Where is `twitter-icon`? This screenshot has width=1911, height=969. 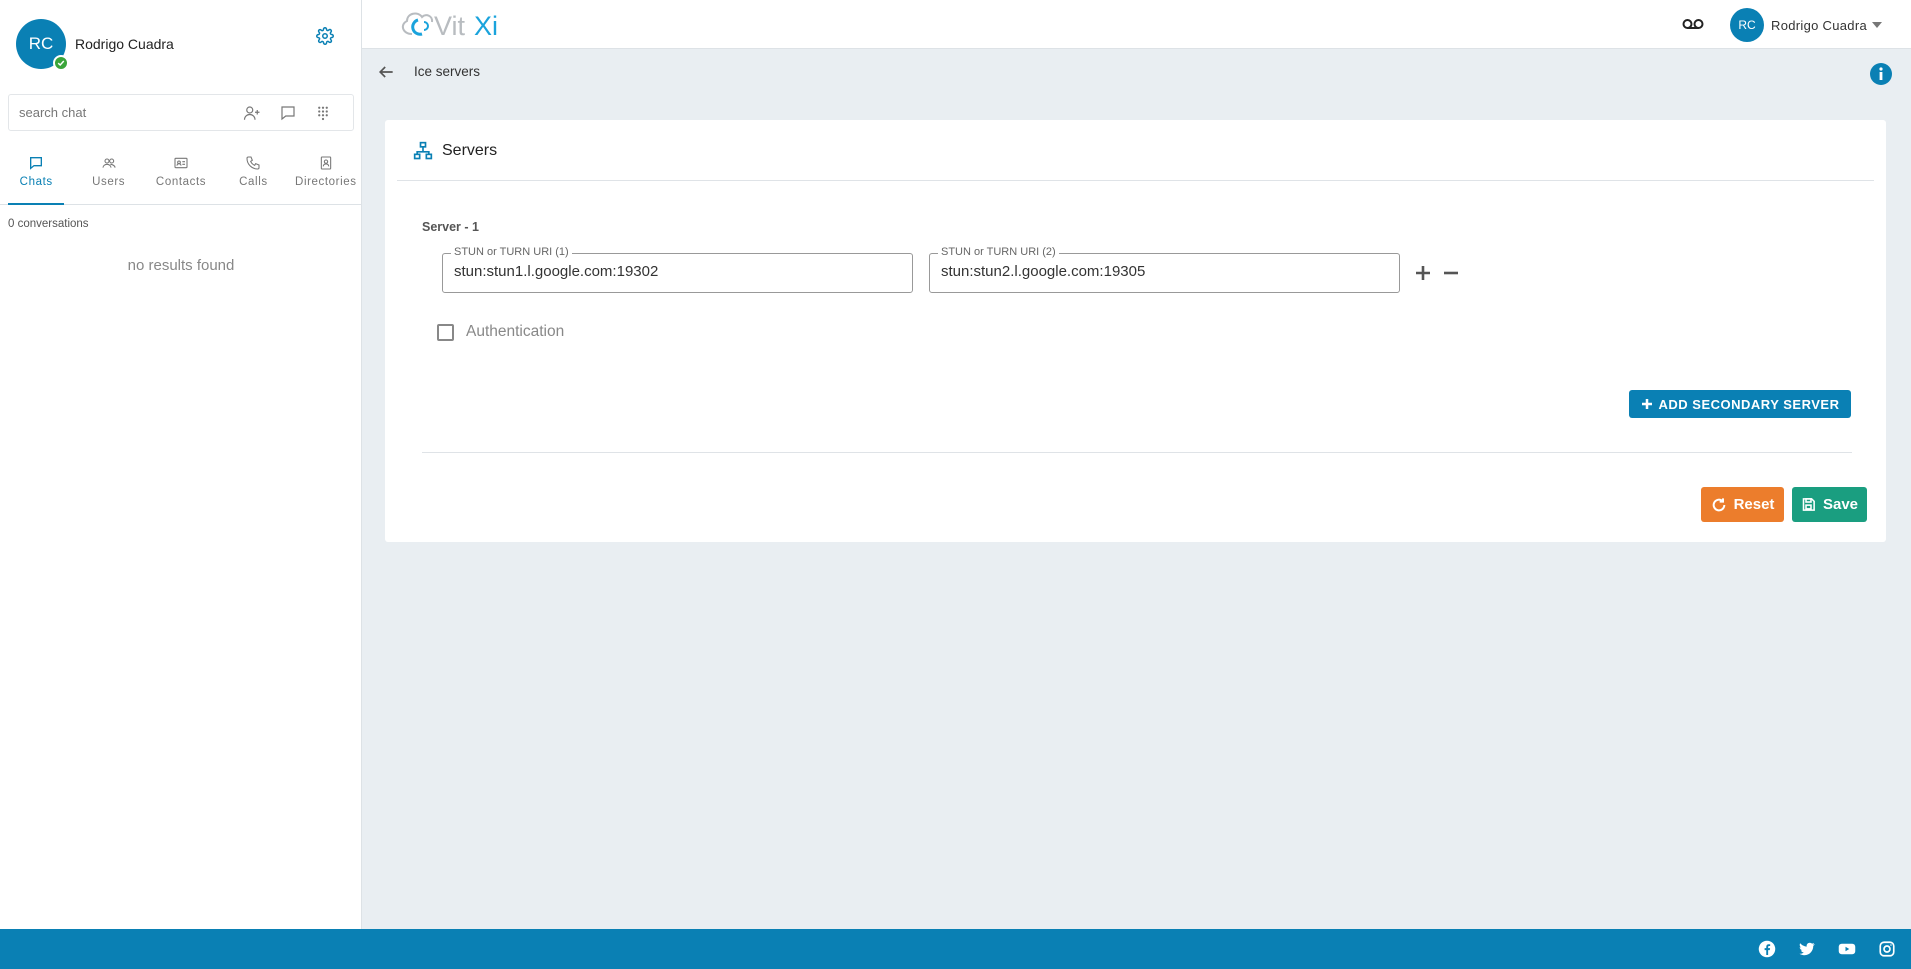
twitter-icon is located at coordinates (1807, 949).